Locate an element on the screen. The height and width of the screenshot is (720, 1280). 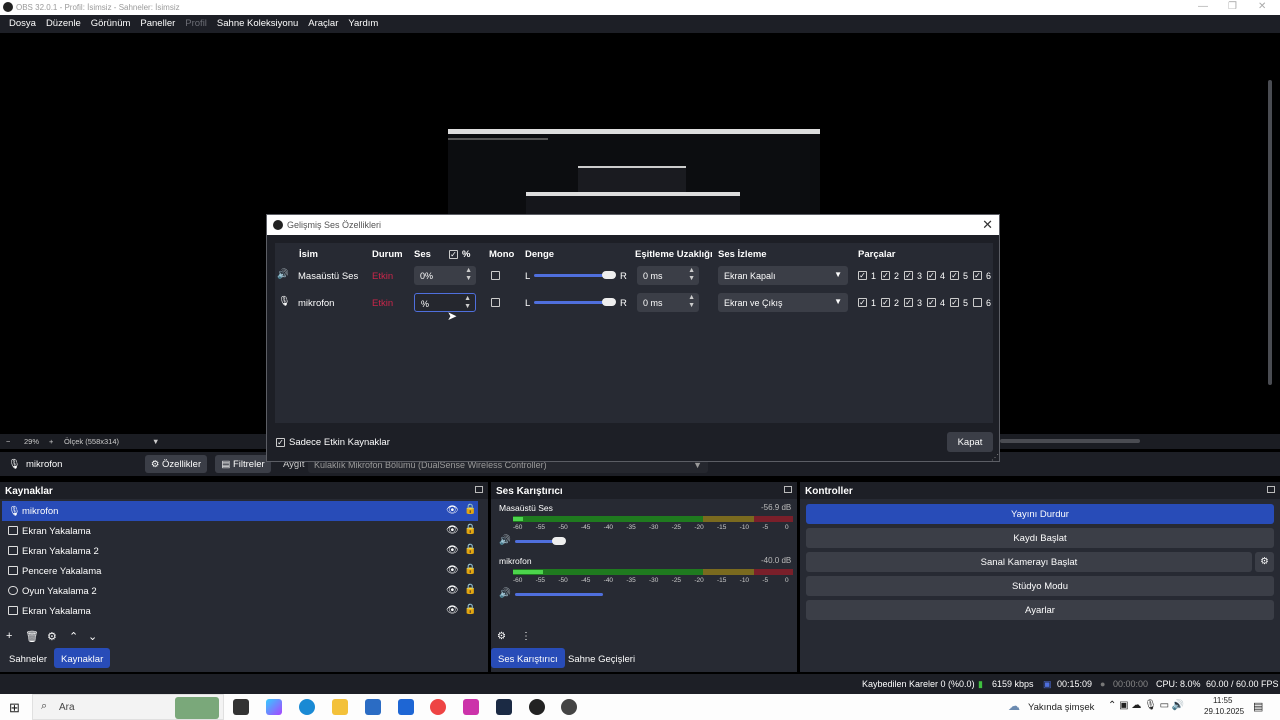
source-item-ekran-yakalama-2: Ekran Yakalama 2 👁 🔒 is located at coordinates (240, 551).